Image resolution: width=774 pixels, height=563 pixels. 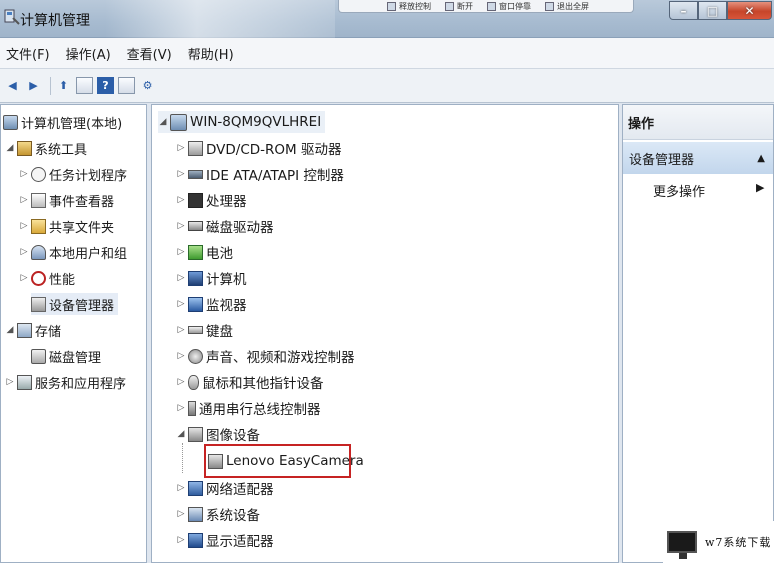 I want to click on tree-item-disk-management: 磁盘管理, so click(x=66, y=356).